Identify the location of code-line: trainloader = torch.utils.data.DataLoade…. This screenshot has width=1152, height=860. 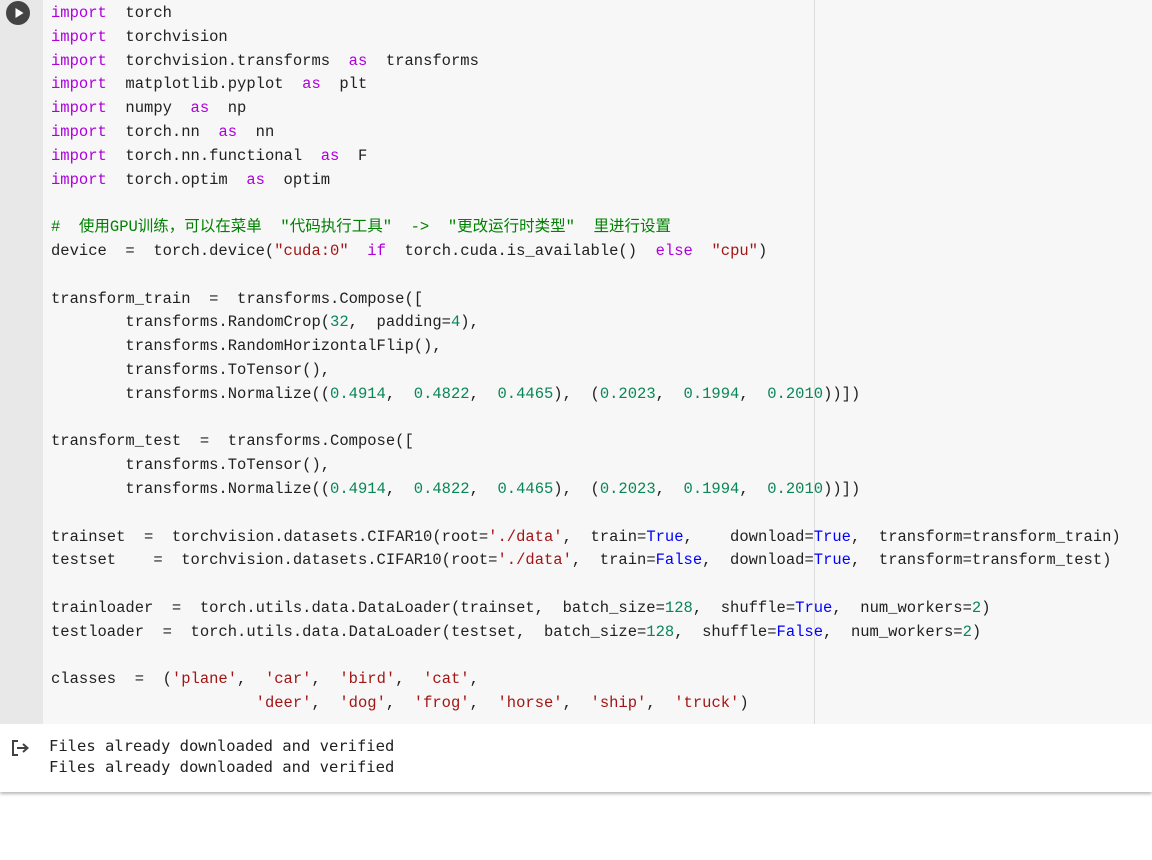
(521, 607).